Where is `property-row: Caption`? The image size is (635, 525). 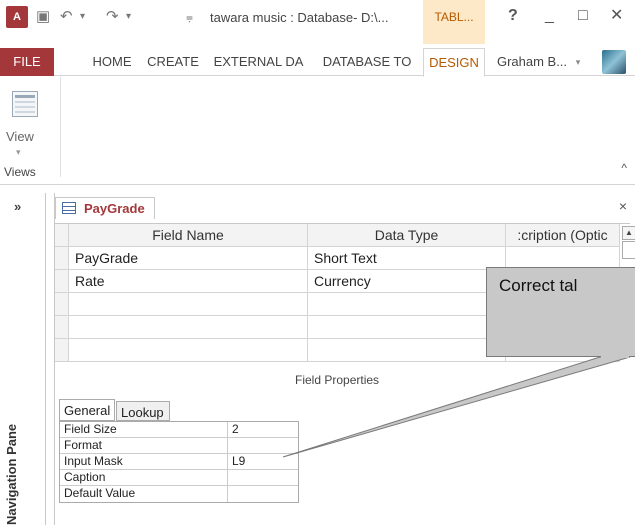
property-row: Caption is located at coordinates (179, 478).